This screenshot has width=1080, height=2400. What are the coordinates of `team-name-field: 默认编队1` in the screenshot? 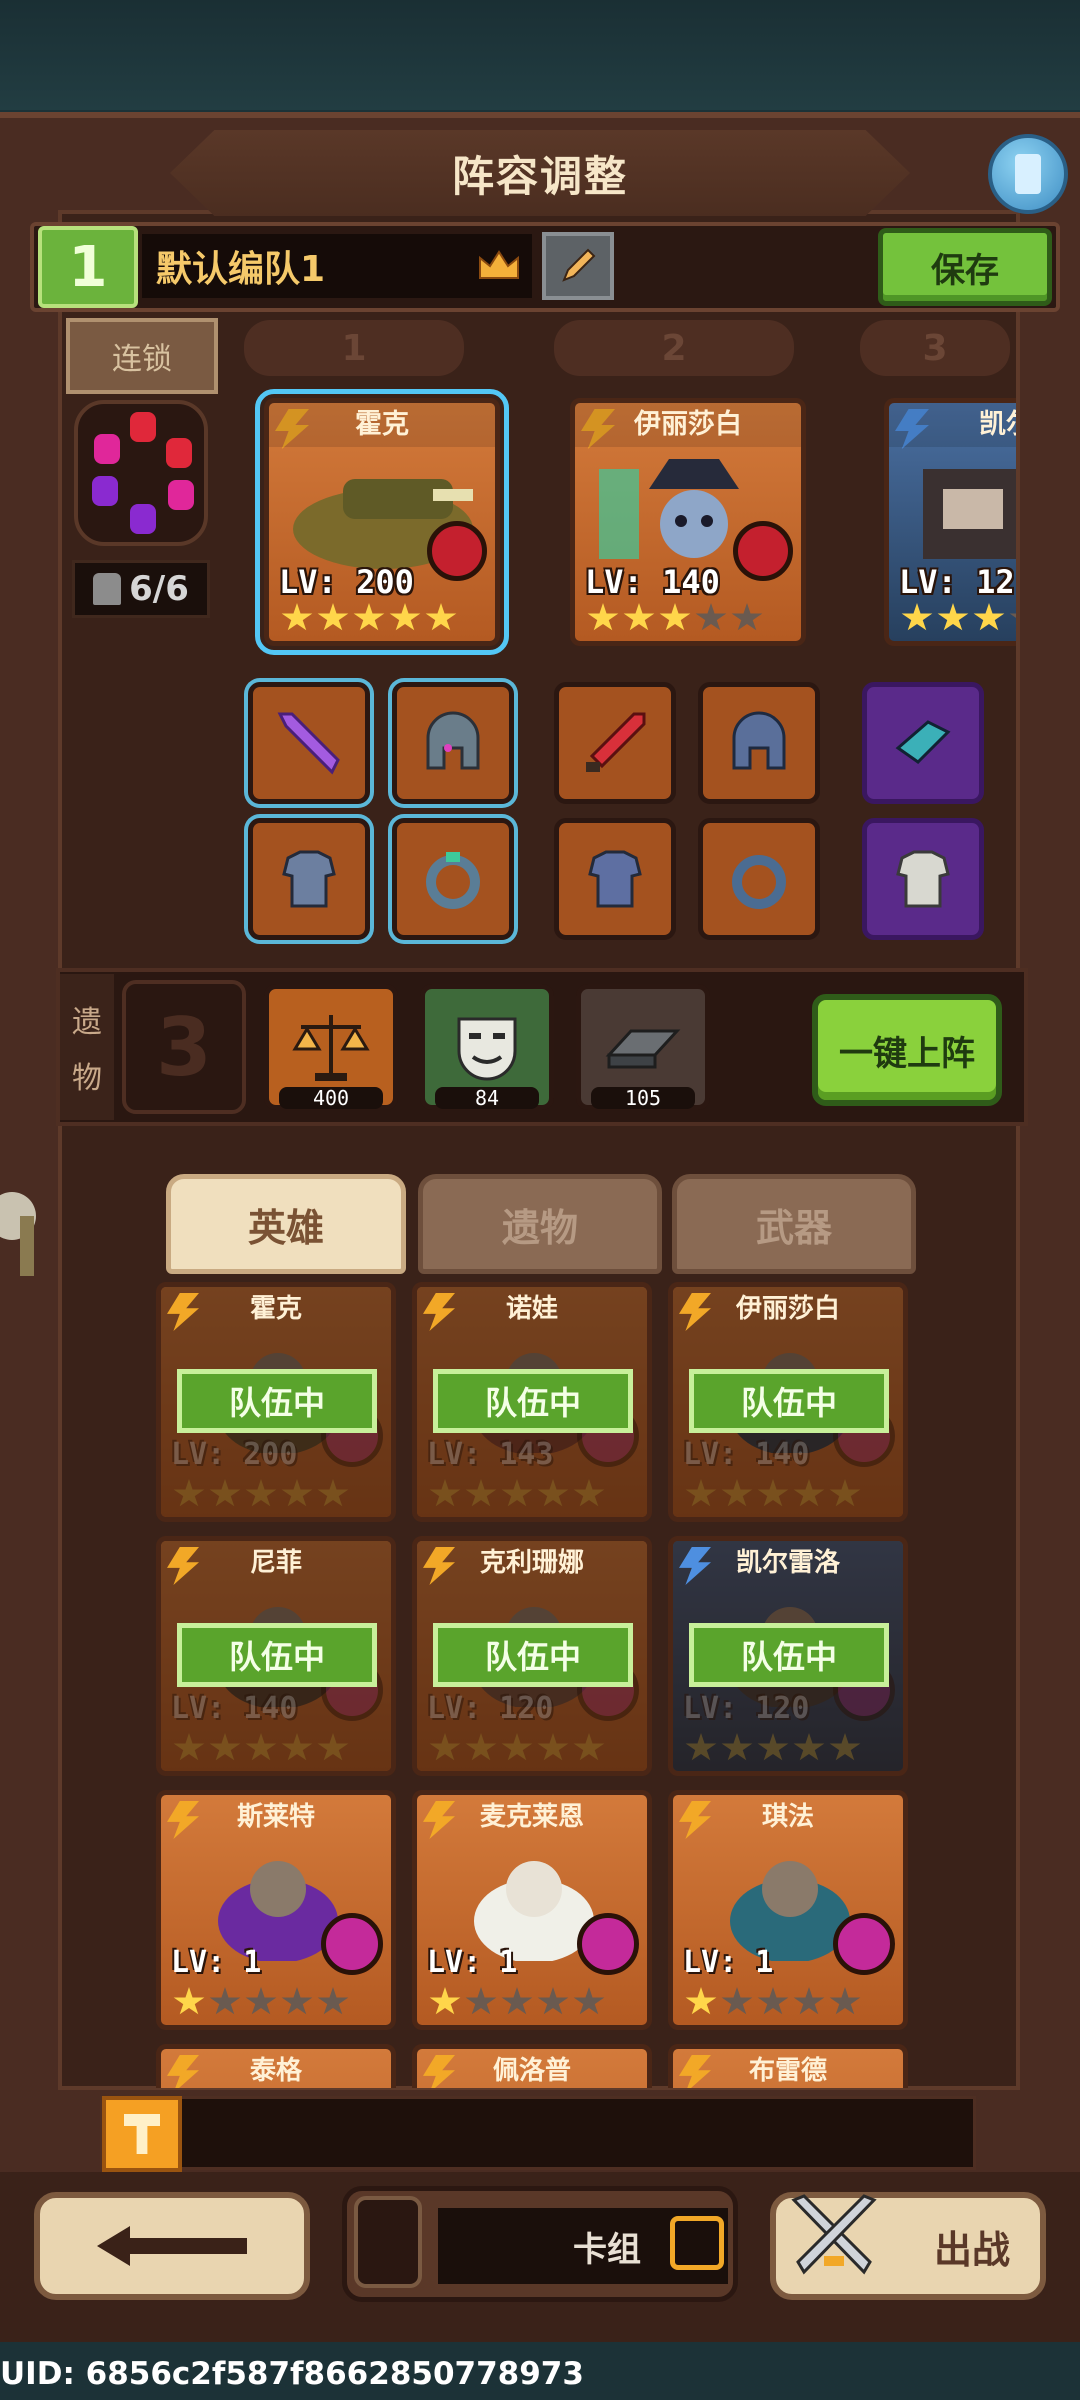 It's located at (337, 266).